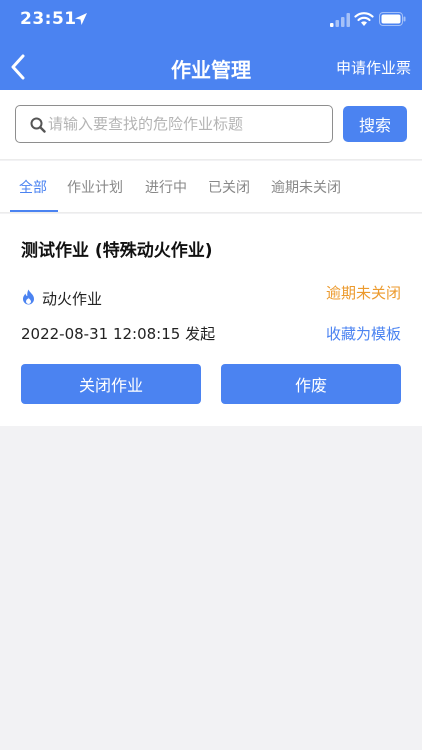 Image resolution: width=422 pixels, height=750 pixels. Describe the element at coordinates (363, 333) in the screenshot. I see `save-as-template-link: 收藏为模板` at that location.